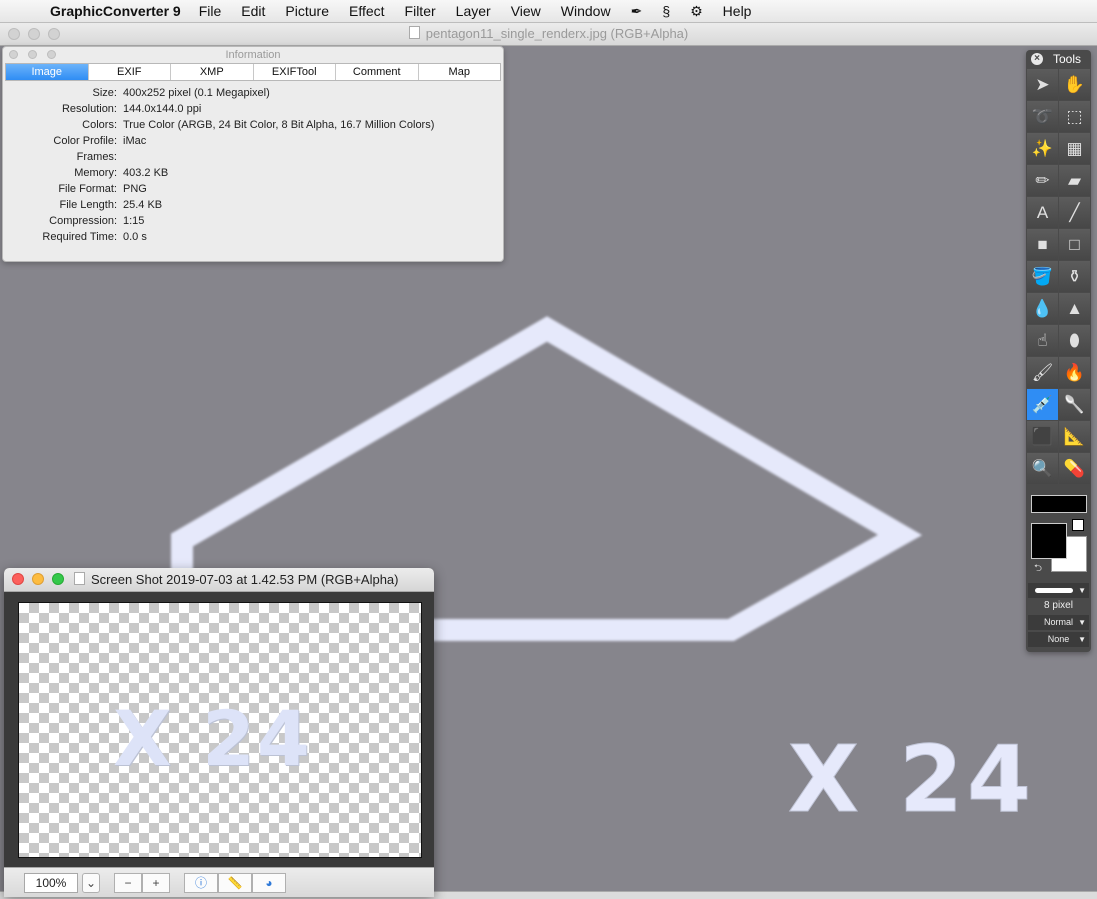 The width and height of the screenshot is (1097, 899). What do you see at coordinates (212, 738) in the screenshot?
I see `screenshot-x24-text: X 24` at bounding box center [212, 738].